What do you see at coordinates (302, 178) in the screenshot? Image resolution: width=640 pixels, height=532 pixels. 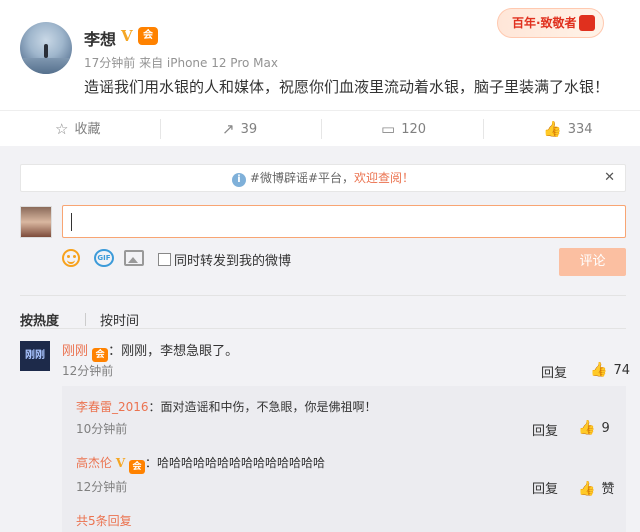 I see `notice-text: #微博辟谣#平台，` at bounding box center [302, 178].